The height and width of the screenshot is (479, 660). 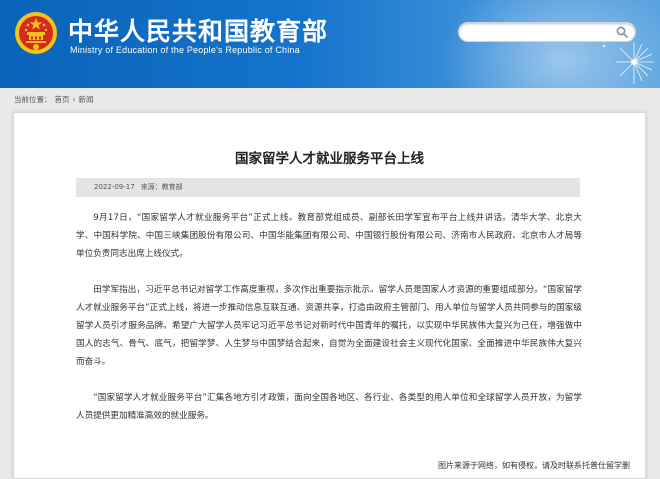 What do you see at coordinates (62, 99) in the screenshot?
I see `breadcrumb-item-home: 首页` at bounding box center [62, 99].